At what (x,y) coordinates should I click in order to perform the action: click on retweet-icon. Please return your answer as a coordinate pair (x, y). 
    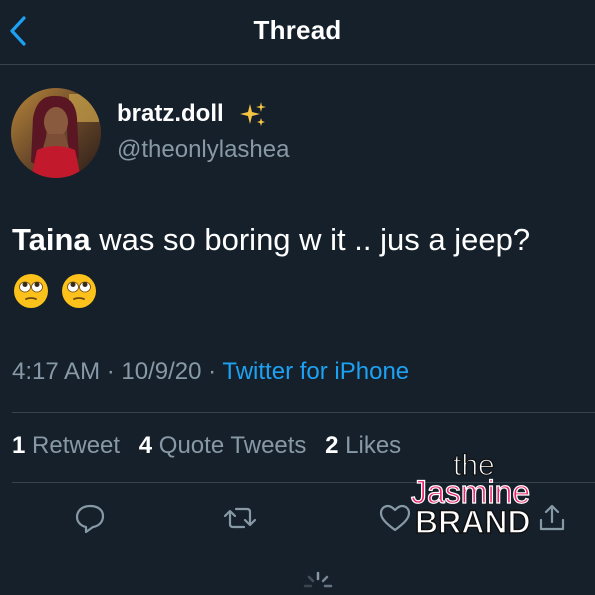
    Looking at the image, I should click on (240, 518).